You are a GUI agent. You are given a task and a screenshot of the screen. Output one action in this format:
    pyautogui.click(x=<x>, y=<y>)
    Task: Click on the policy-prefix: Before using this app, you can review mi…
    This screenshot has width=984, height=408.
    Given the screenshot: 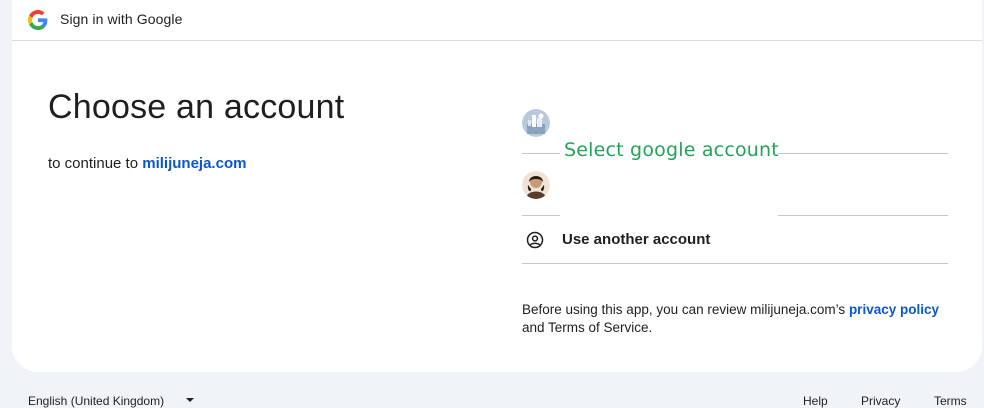 What is the action you would take?
    pyautogui.click(x=684, y=309)
    